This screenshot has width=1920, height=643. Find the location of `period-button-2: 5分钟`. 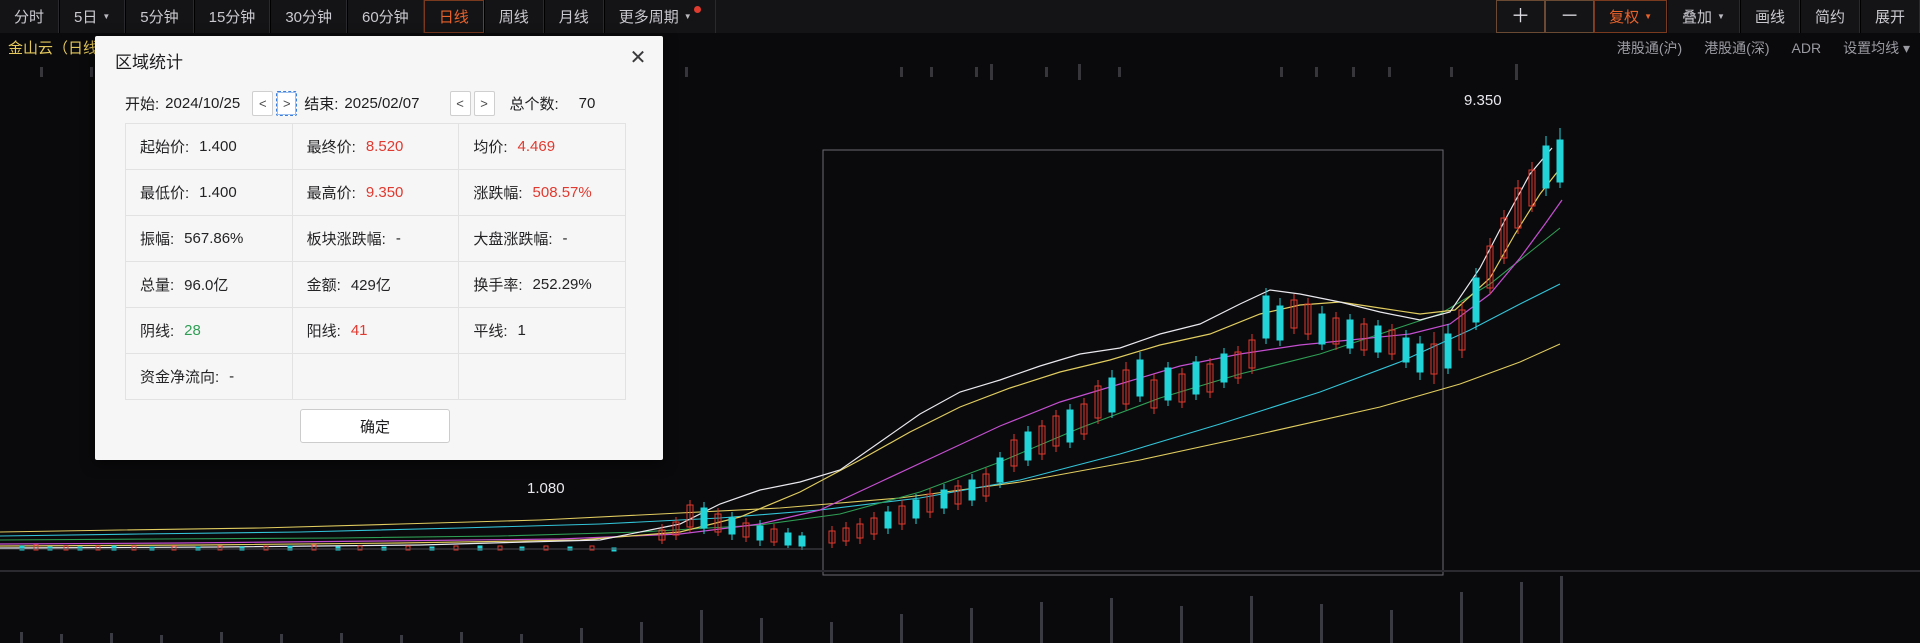

period-button-2: 5分钟 is located at coordinates (159, 16).